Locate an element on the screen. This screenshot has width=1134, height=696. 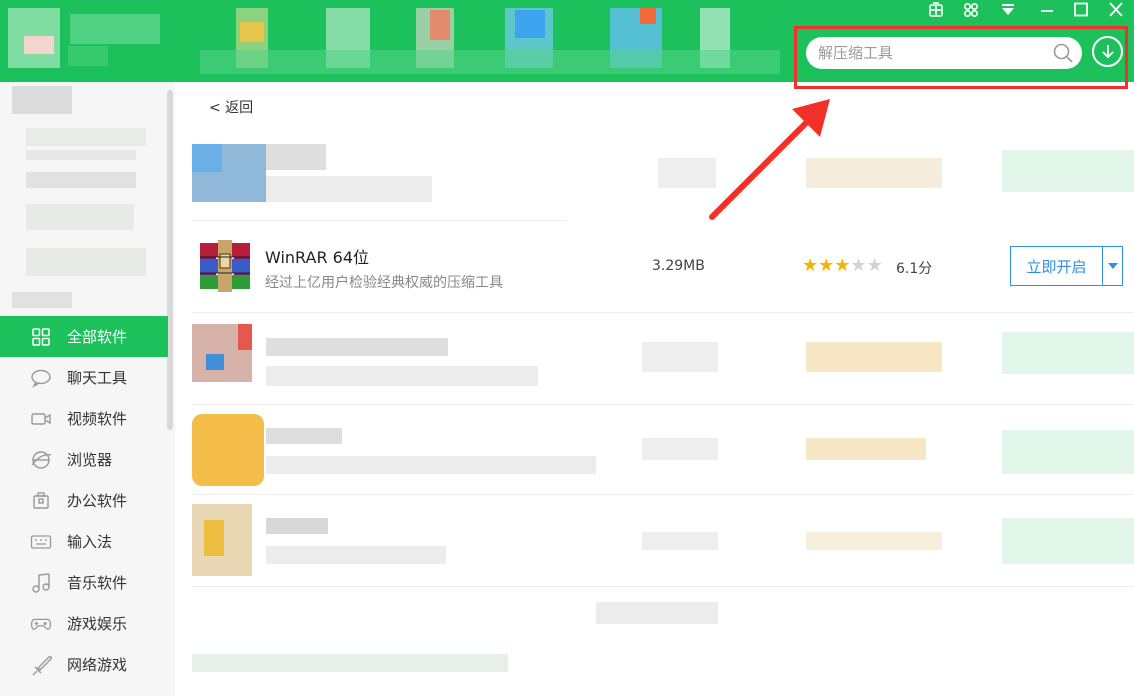
blurred-header-band is located at coordinates (490, 62).